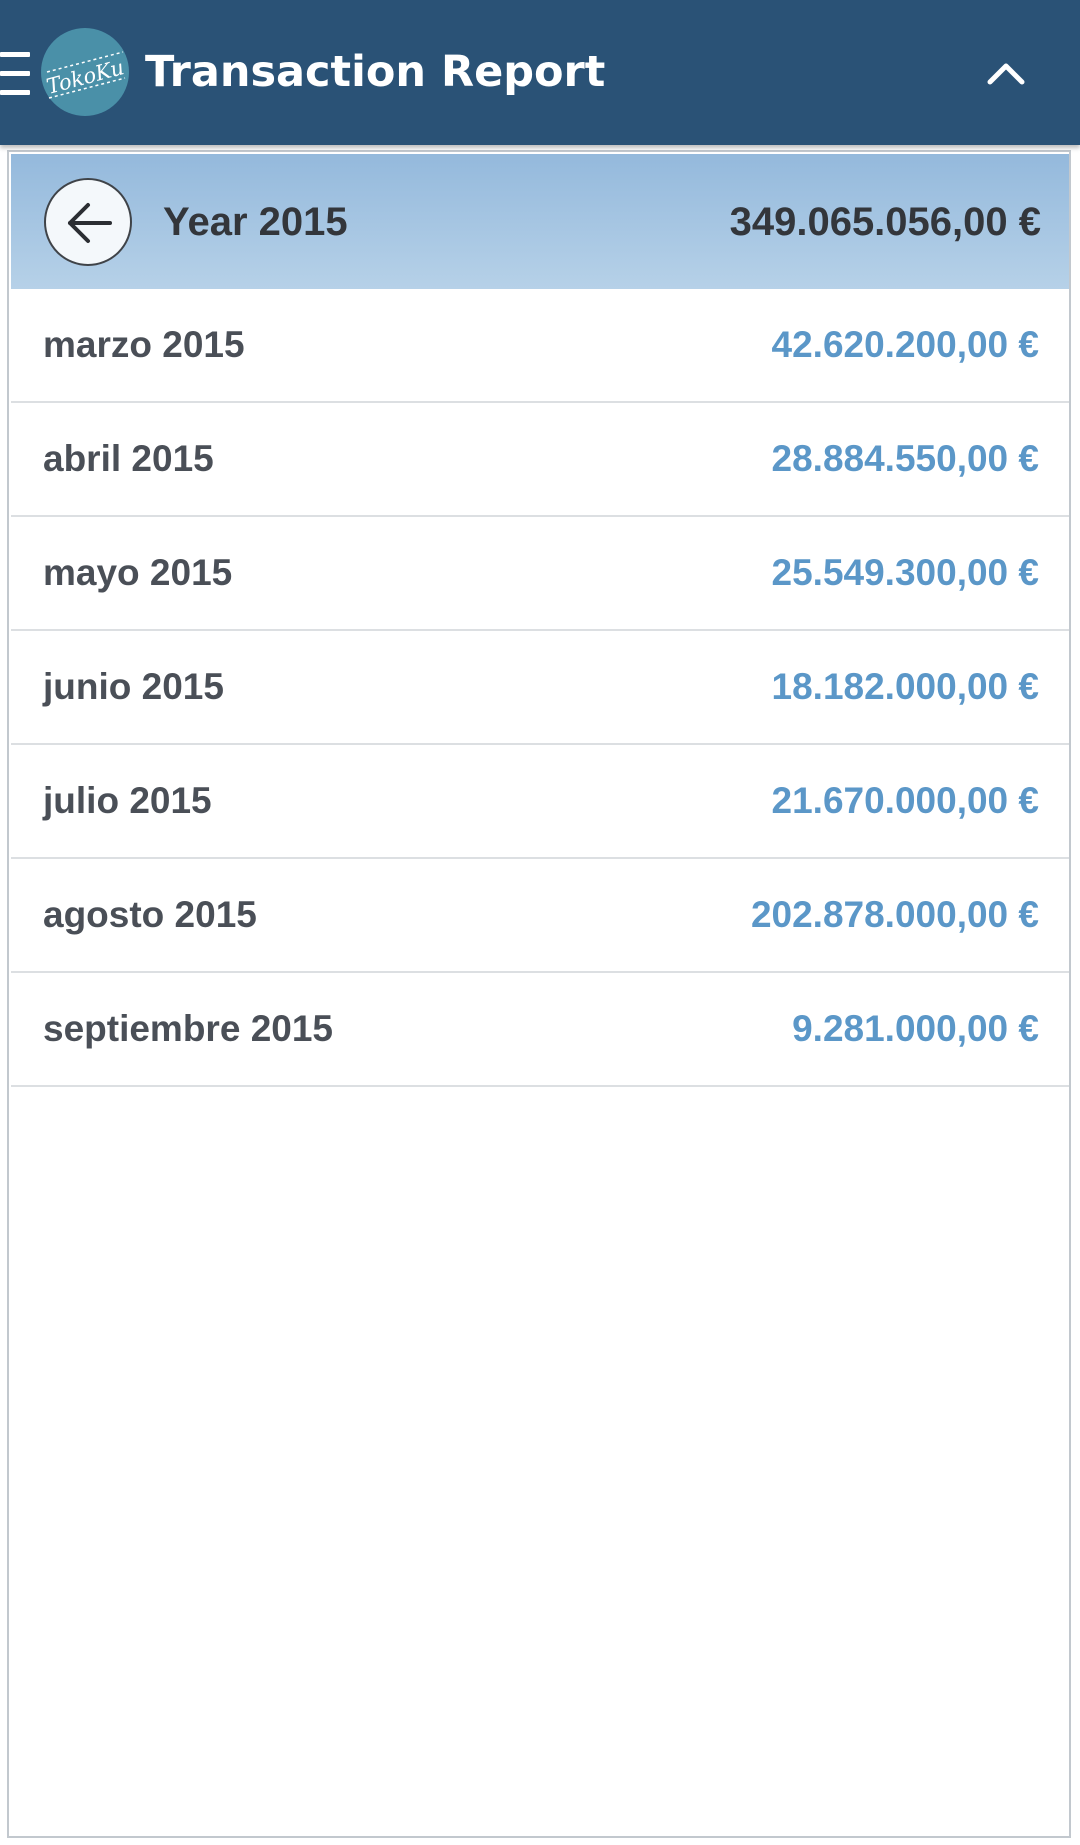  I want to click on month-label: marzo 2015, so click(144, 344).